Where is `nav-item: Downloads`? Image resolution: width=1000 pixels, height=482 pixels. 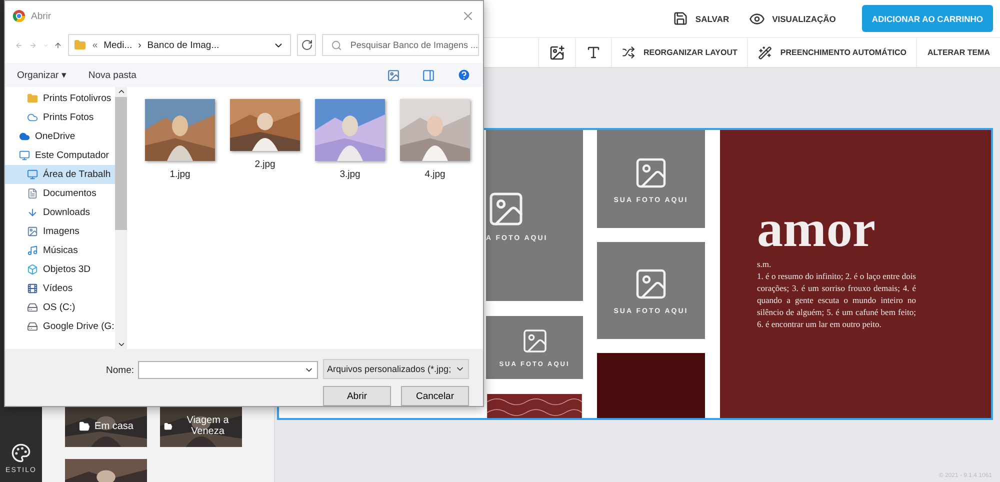 nav-item: Downloads is located at coordinates (60, 212).